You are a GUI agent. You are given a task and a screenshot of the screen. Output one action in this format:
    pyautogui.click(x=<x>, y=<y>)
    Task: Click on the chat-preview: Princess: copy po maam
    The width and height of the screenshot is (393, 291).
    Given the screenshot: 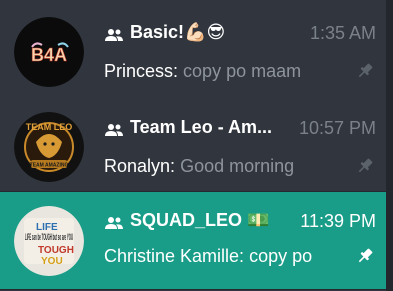 What is the action you would take?
    pyautogui.click(x=202, y=71)
    